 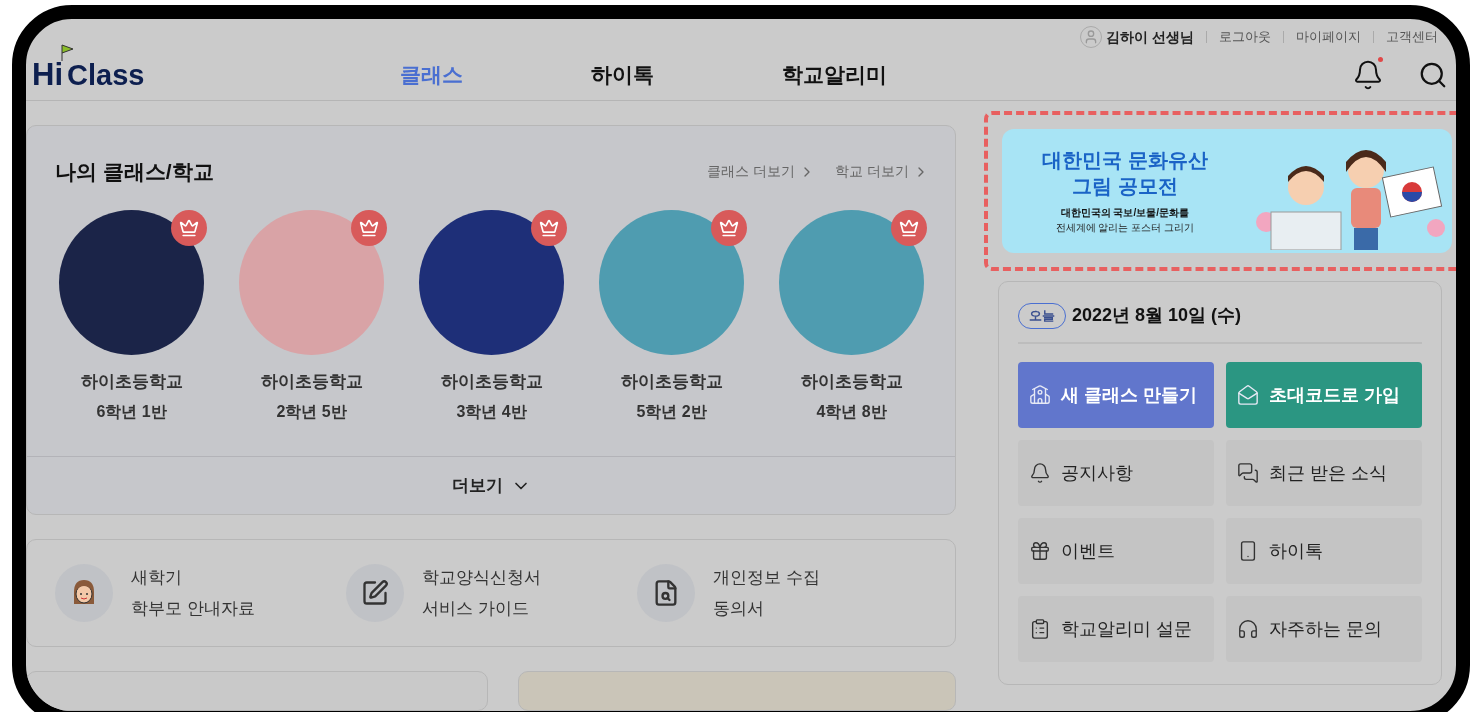 What do you see at coordinates (481, 577) in the screenshot?
I see `guide-text: 학교양식신청서` at bounding box center [481, 577].